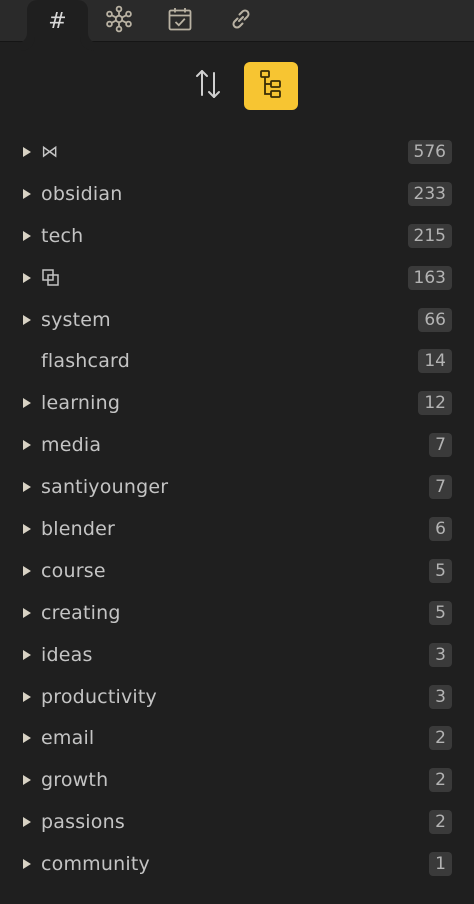 This screenshot has height=904, width=474. I want to click on tab-tags: #, so click(57, 21).